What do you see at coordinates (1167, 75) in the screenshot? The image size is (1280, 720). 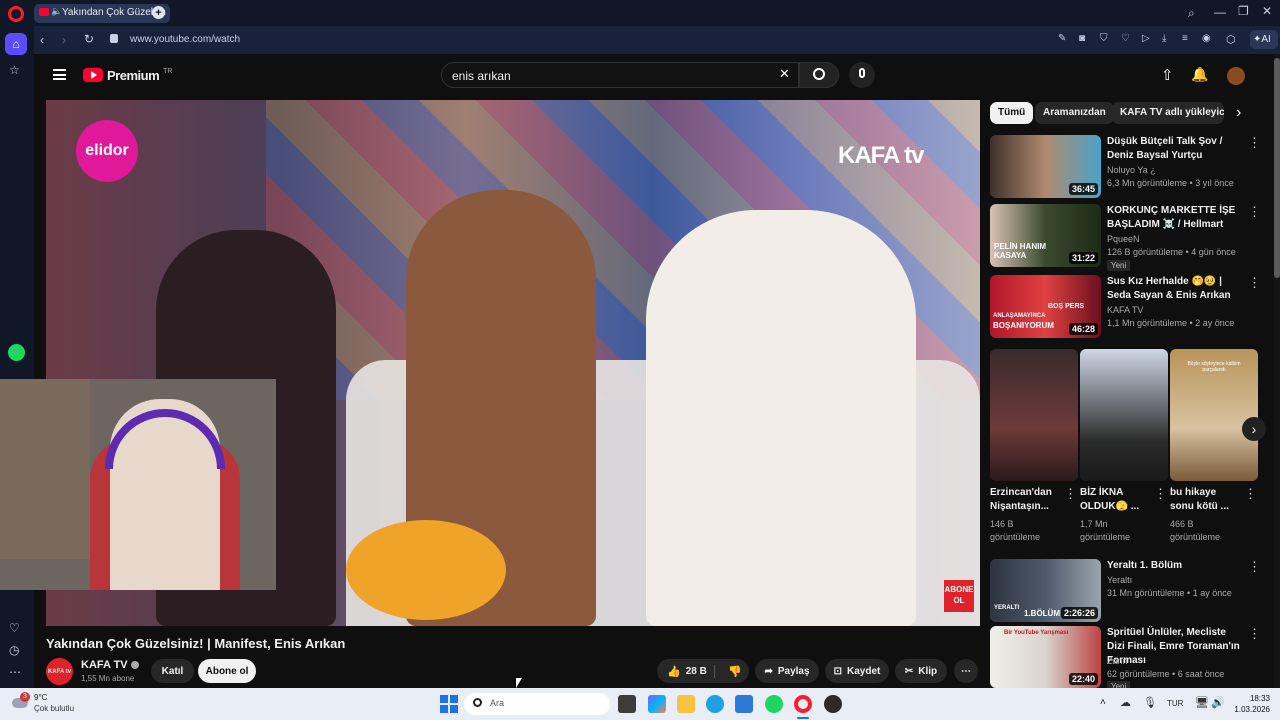 I see `upload-icon: ⇧` at bounding box center [1167, 75].